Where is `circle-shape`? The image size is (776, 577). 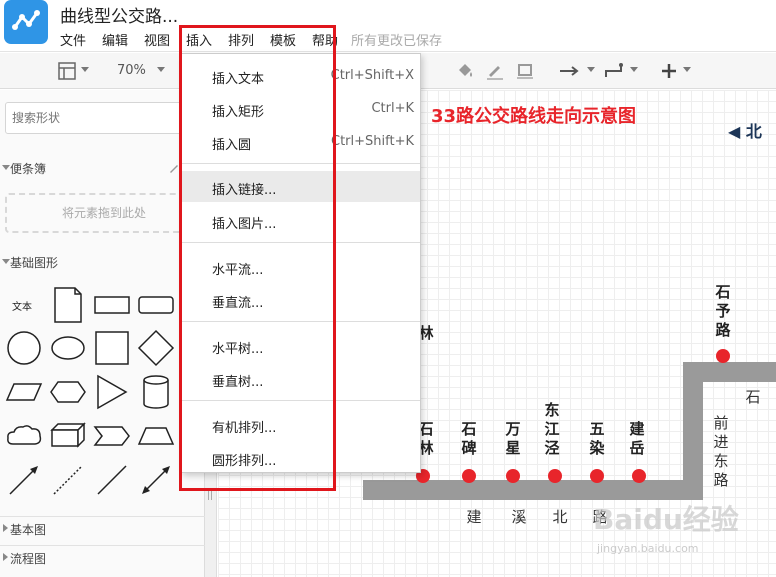 circle-shape is located at coordinates (24, 348).